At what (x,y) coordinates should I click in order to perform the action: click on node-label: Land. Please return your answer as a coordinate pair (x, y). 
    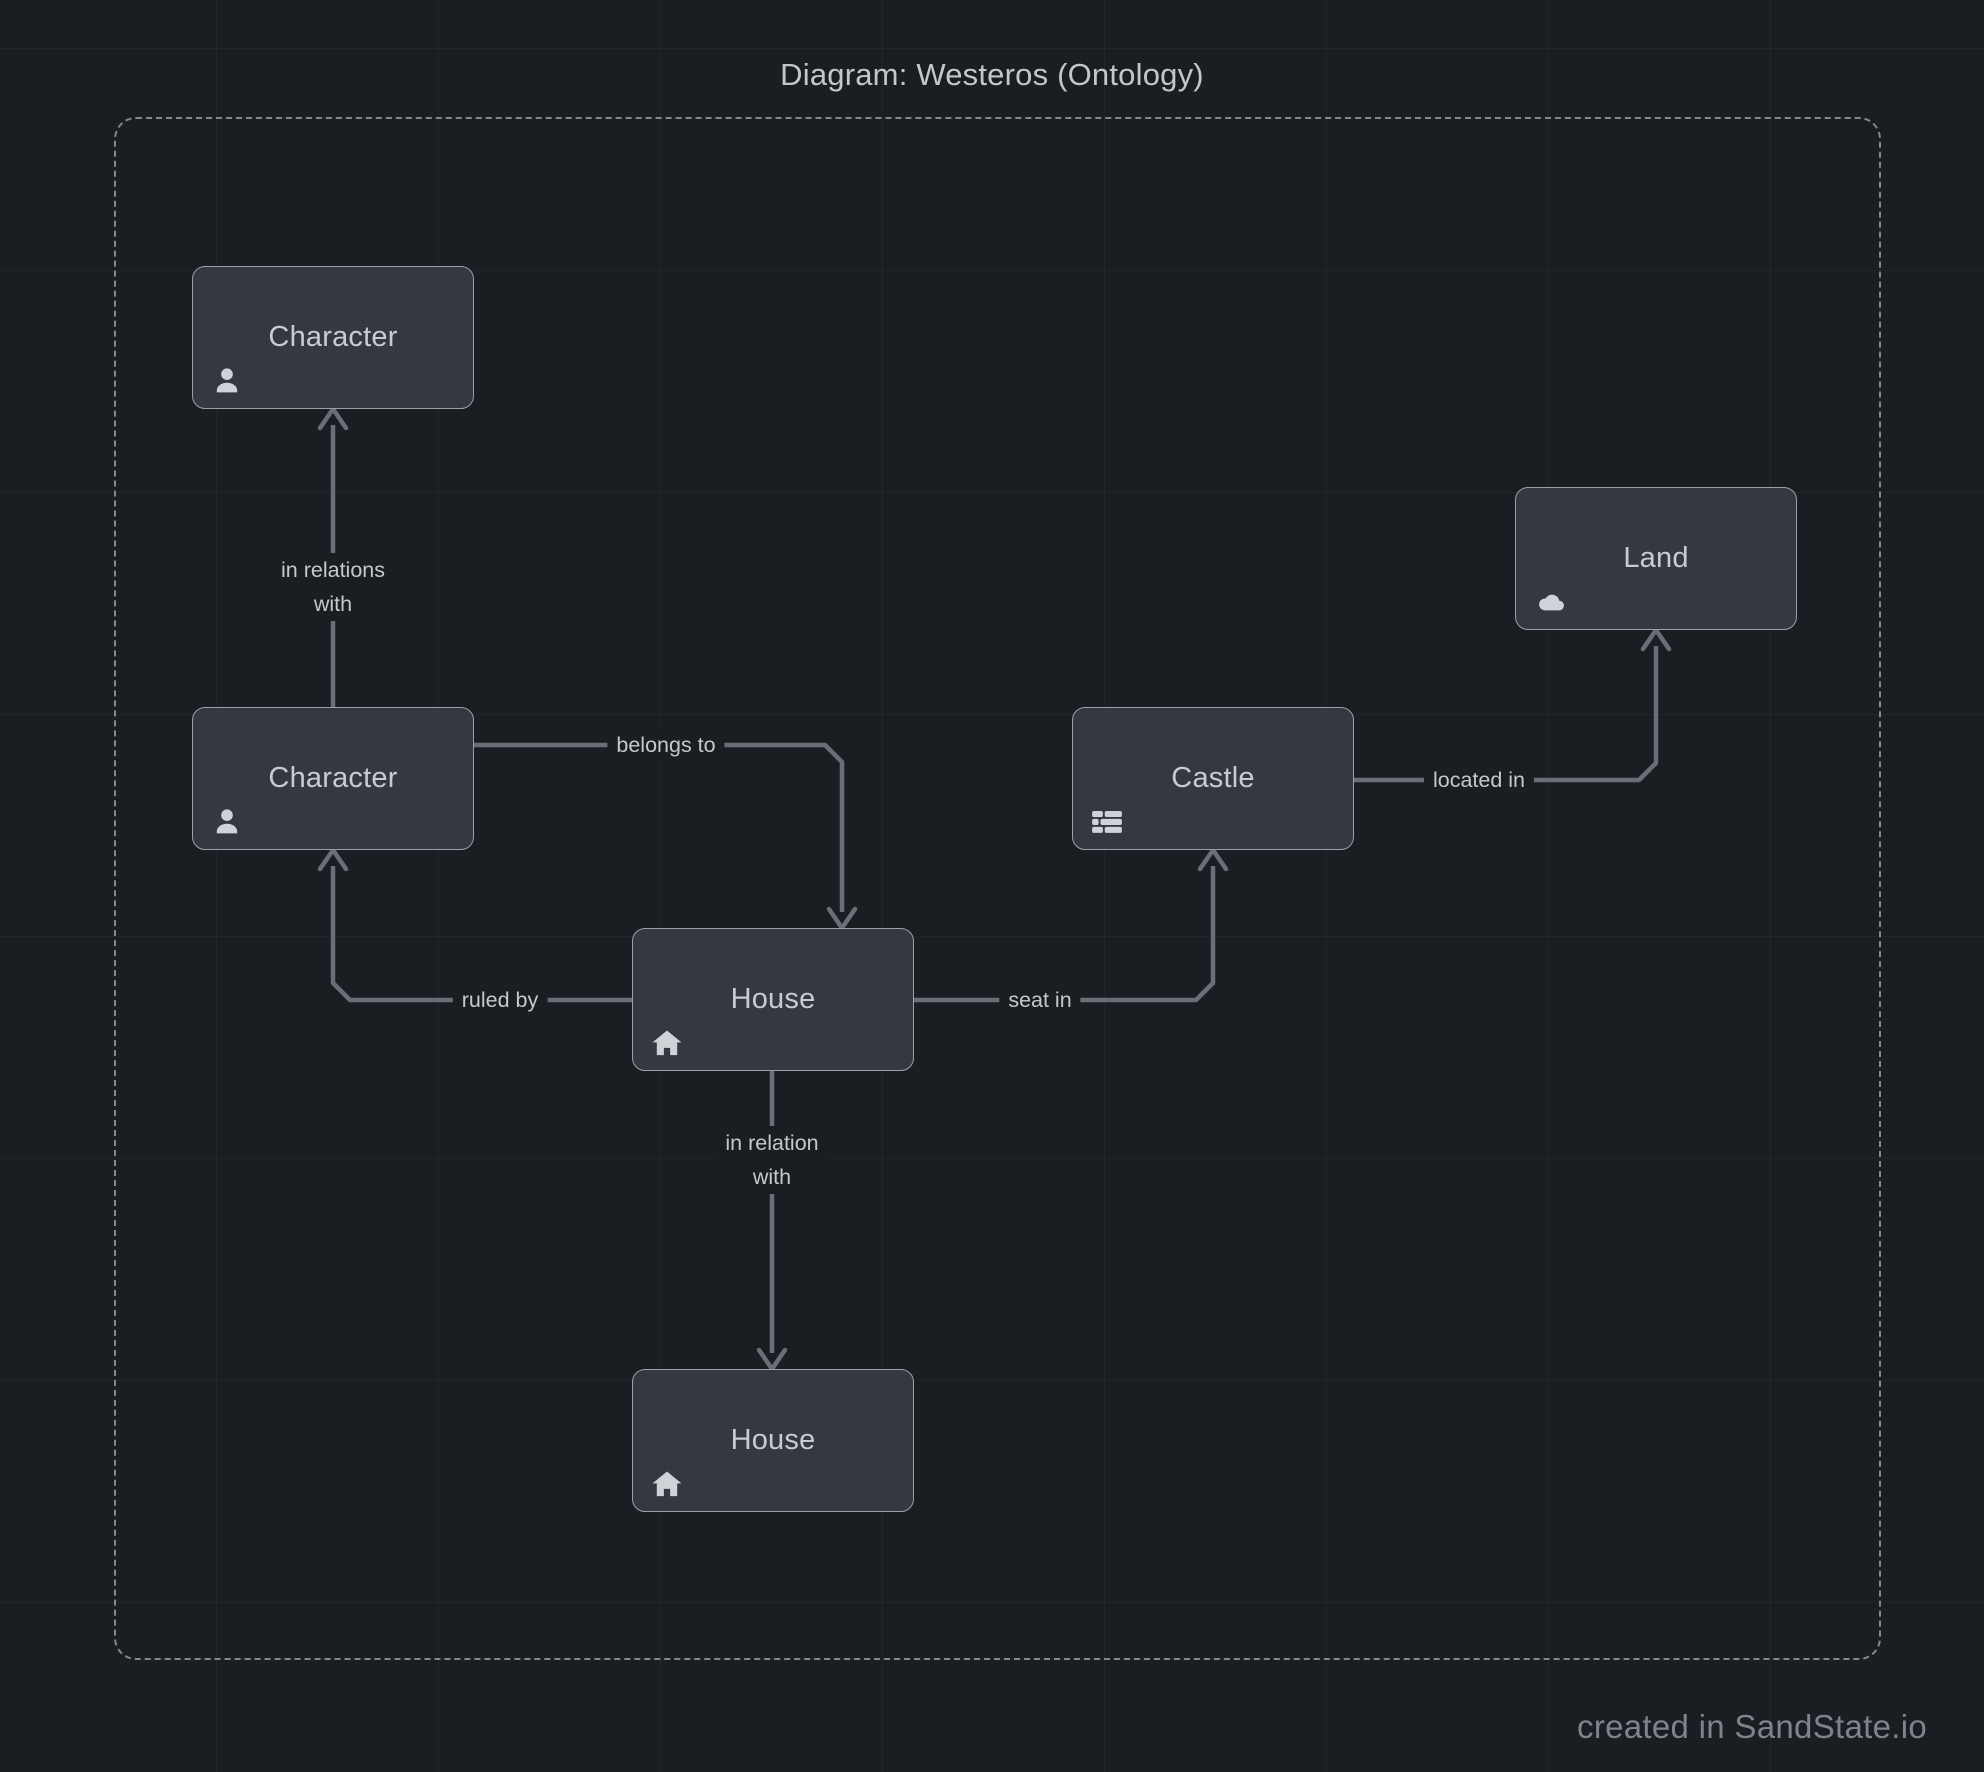
    Looking at the image, I should click on (1656, 558).